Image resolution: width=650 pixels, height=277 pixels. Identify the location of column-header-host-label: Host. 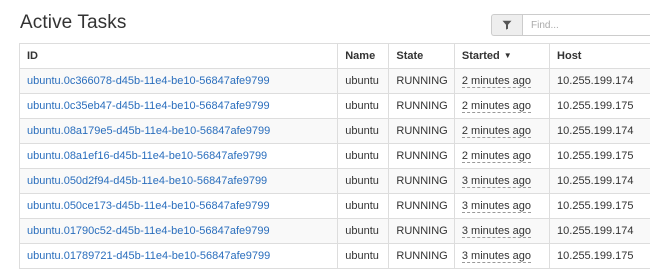
(569, 56).